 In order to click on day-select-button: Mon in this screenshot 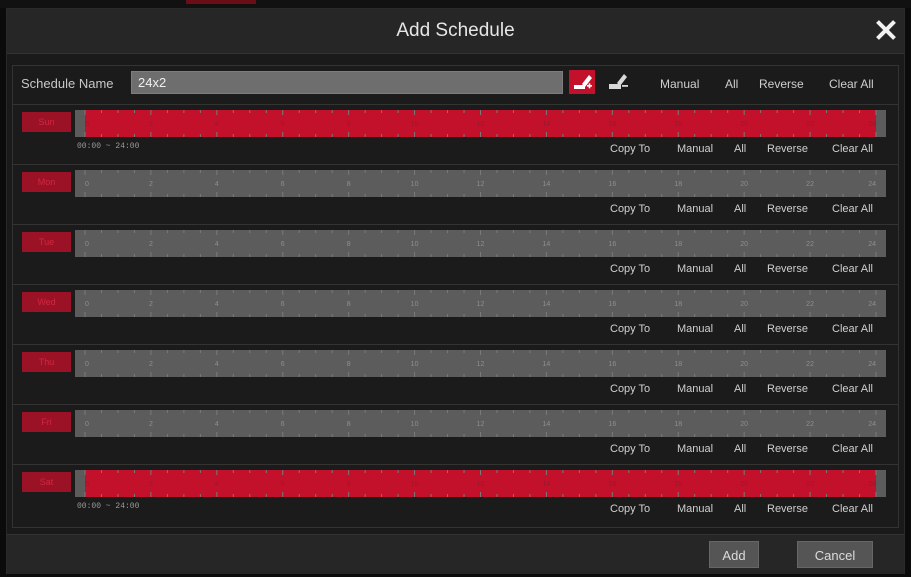, I will do `click(46, 182)`.